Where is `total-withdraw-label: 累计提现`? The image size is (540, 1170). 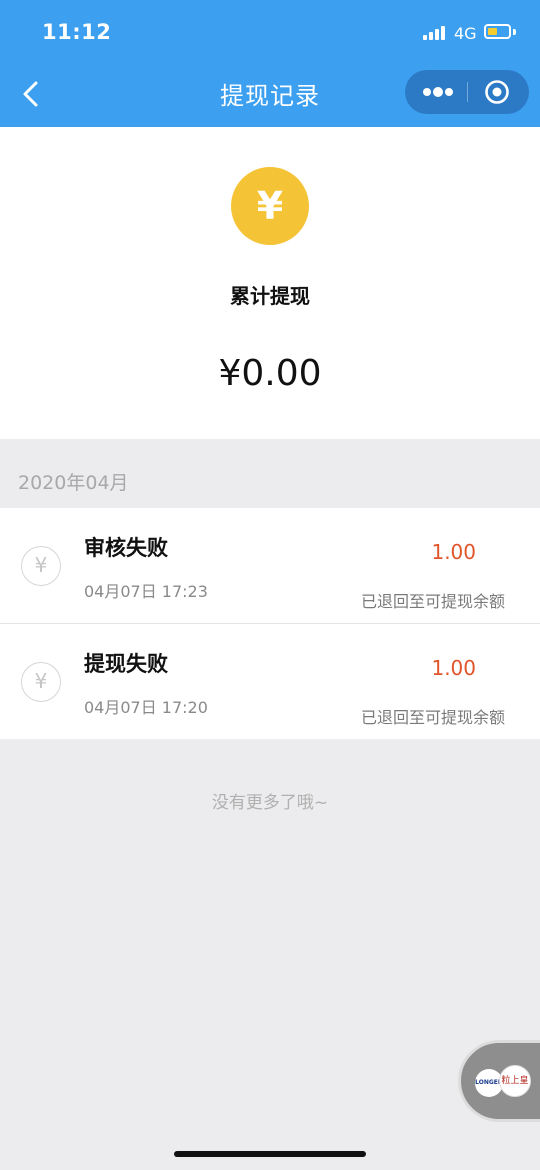
total-withdraw-label: 累计提现 is located at coordinates (270, 296).